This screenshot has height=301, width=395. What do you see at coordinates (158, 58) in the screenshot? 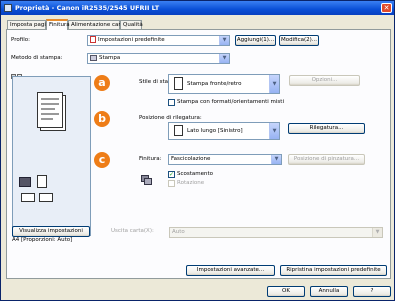
I see `output-method-select: Stampa ▼` at bounding box center [158, 58].